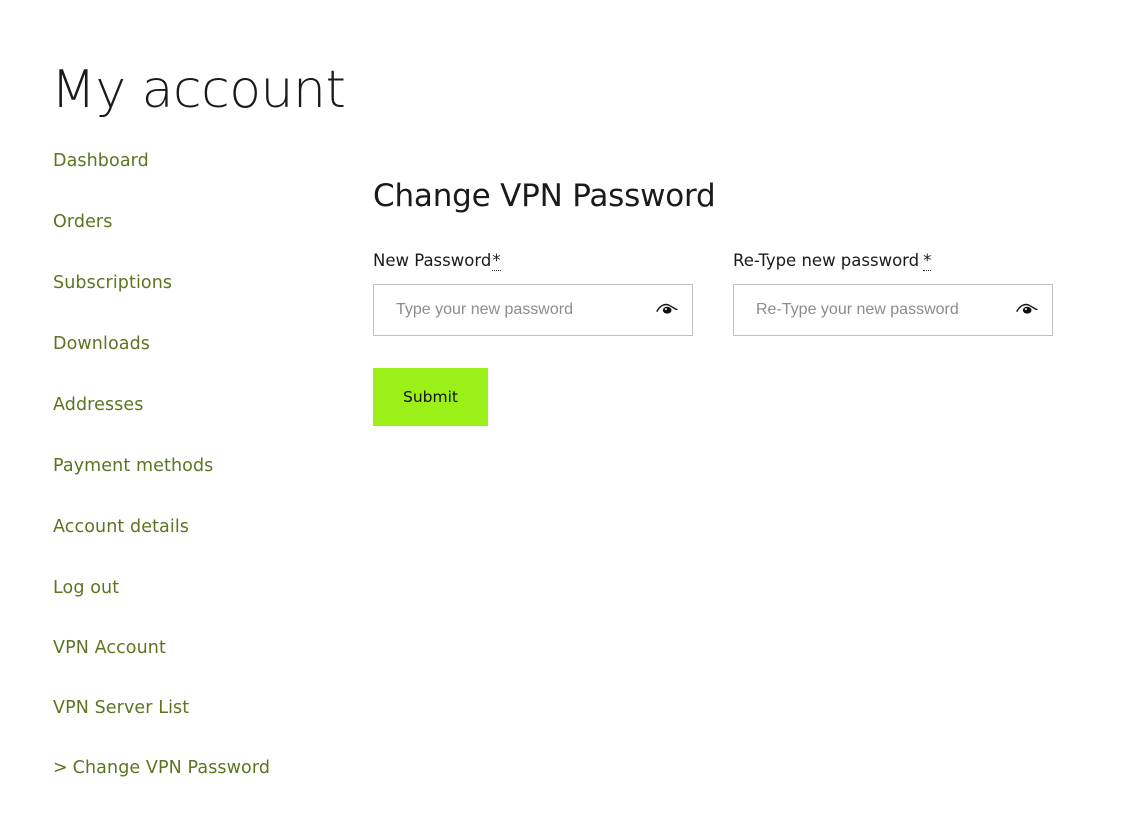 This screenshot has width=1129, height=839. Describe the element at coordinates (112, 283) in the screenshot. I see `sidebar-link-subscriptions: Subscriptions` at that location.